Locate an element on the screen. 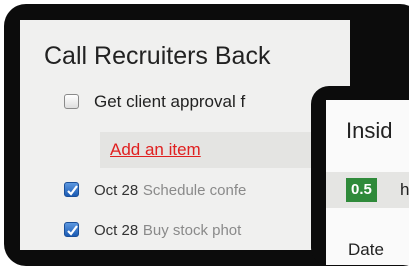 This screenshot has height=266, width=409. add-item-link: Add an item is located at coordinates (155, 150).